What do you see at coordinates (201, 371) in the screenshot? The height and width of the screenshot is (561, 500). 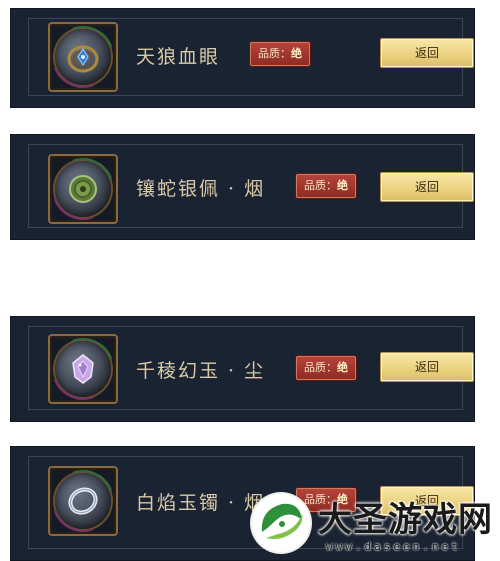 I see `item-name: 千稜幻玉 · 尘` at bounding box center [201, 371].